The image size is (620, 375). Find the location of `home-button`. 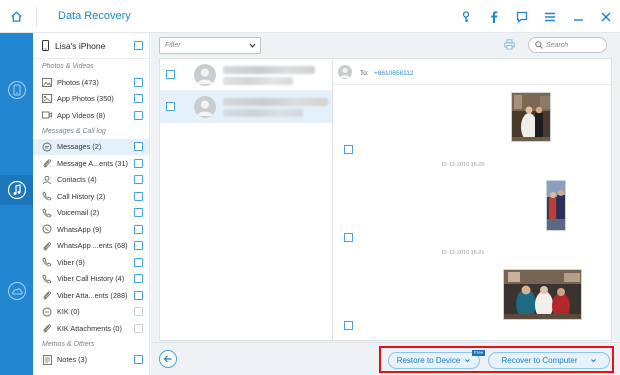

home-button is located at coordinates (16, 16).